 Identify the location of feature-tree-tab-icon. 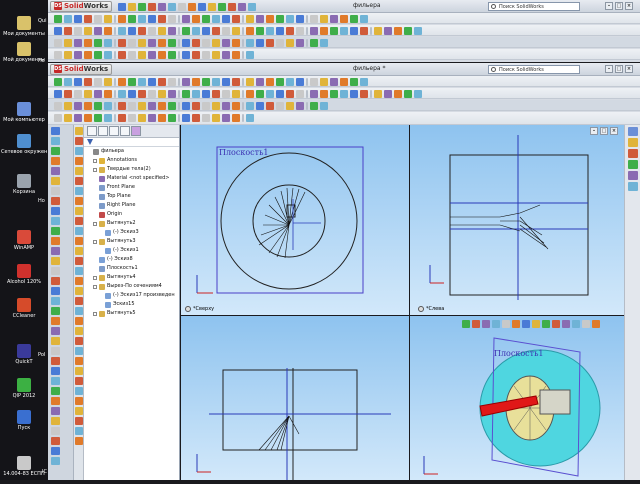
(92, 131).